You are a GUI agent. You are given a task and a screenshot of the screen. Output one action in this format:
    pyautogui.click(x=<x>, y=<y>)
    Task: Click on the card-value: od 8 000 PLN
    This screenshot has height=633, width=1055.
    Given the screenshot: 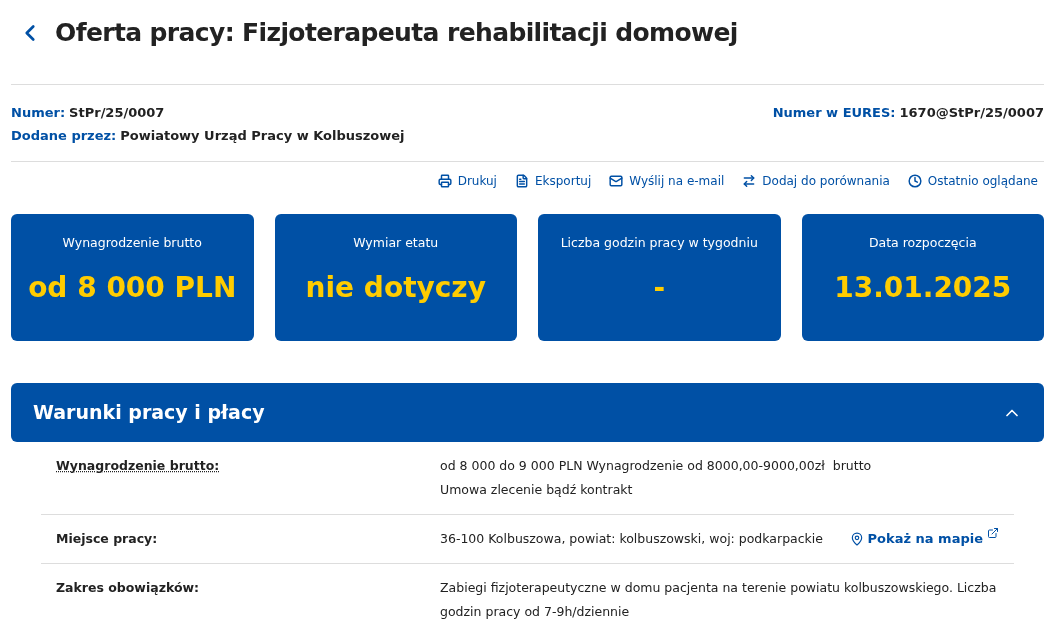 What is the action you would take?
    pyautogui.click(x=132, y=287)
    